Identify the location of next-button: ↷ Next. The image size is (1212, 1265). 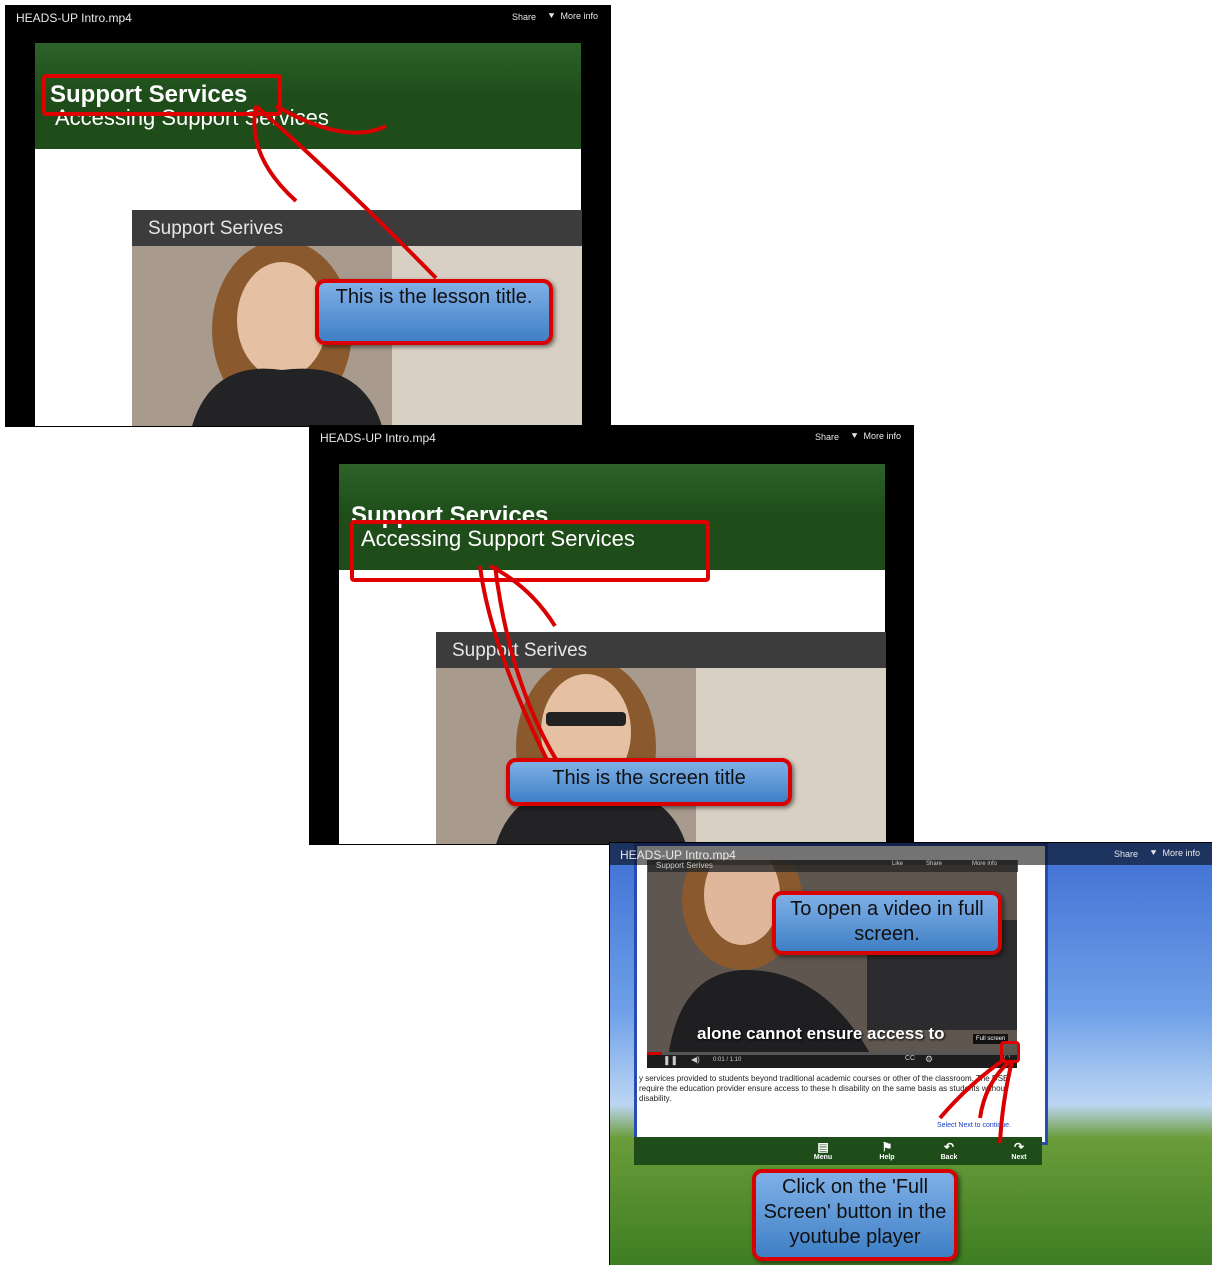
(1019, 1151).